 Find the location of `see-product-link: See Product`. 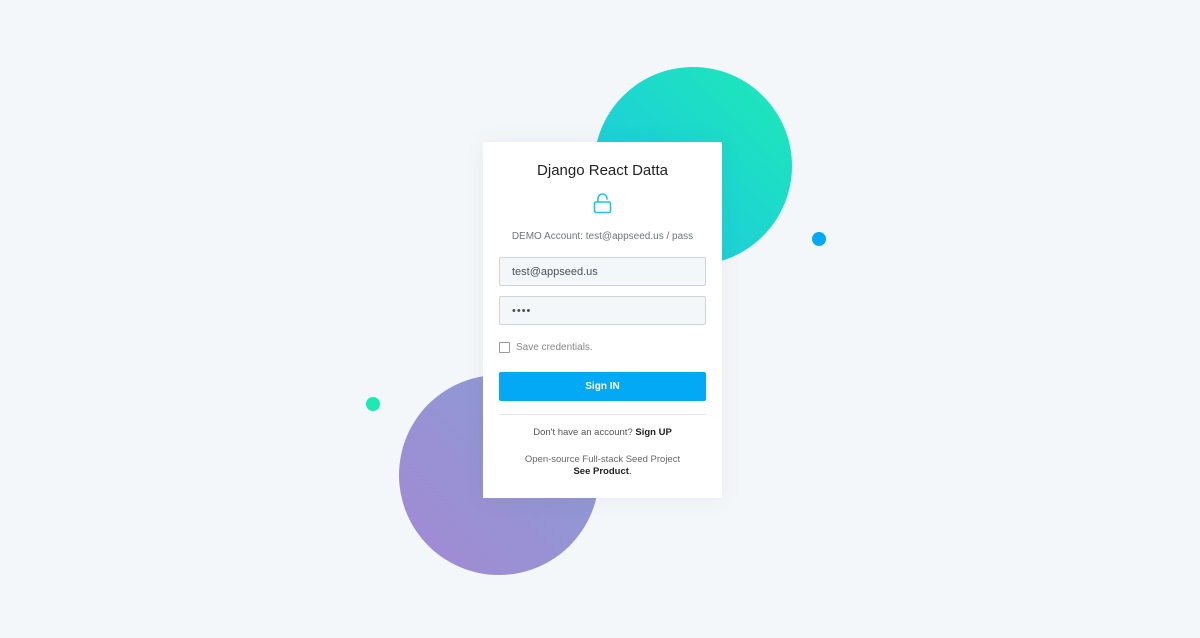

see-product-link: See Product is located at coordinates (600, 471).